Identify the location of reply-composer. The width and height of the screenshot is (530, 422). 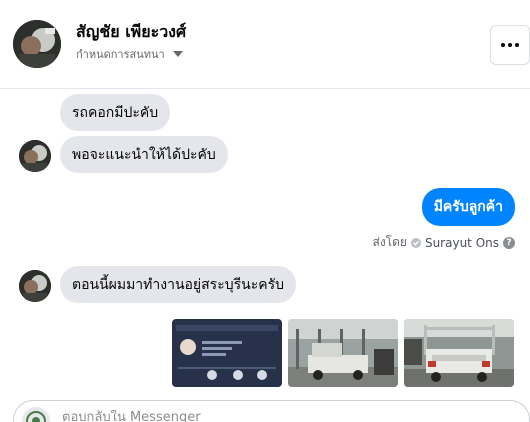
(271, 411).